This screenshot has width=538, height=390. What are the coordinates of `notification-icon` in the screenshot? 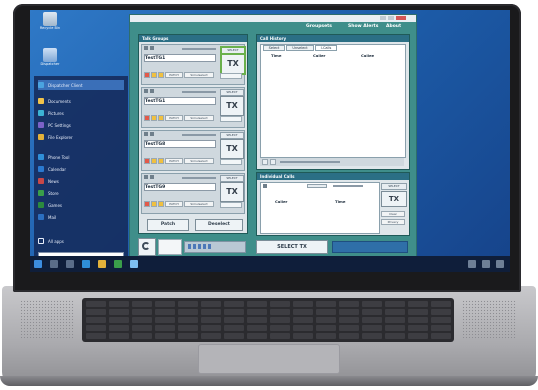 It's located at (500, 264).